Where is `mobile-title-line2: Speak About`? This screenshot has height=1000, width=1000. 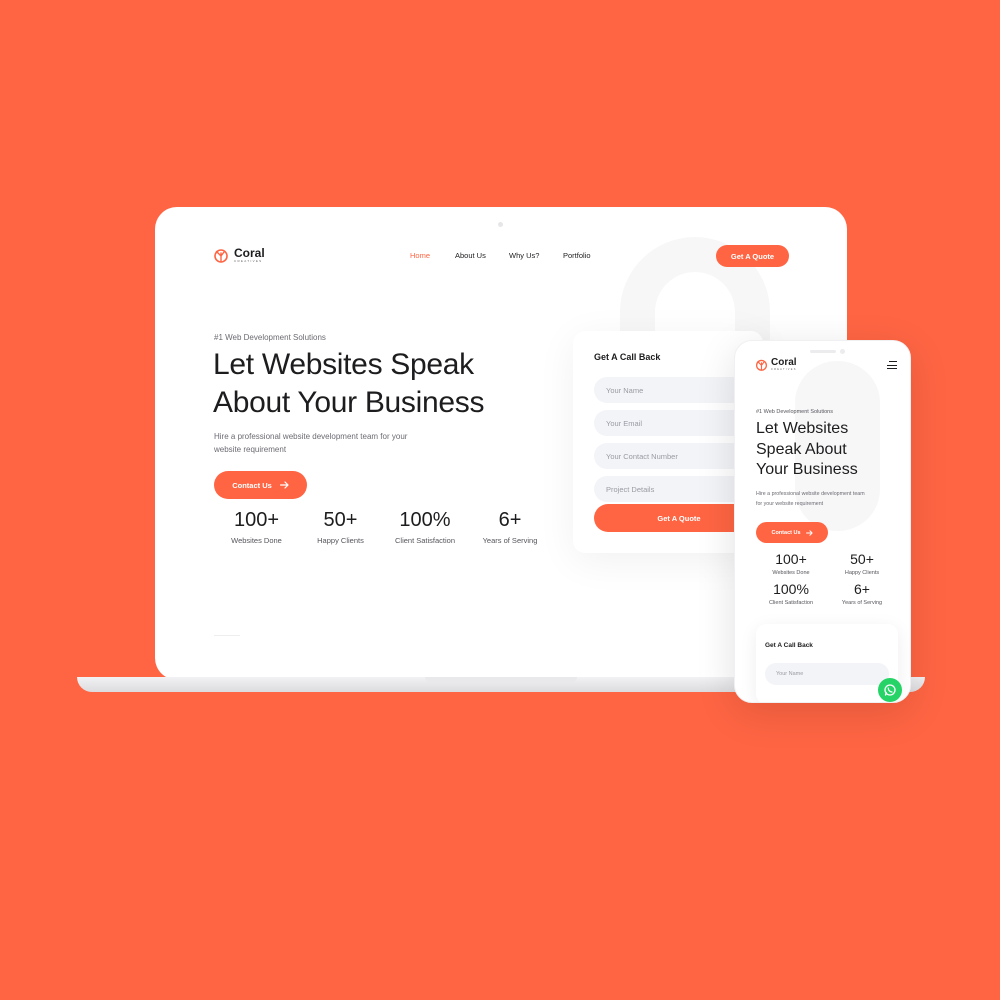
mobile-title-line2: Speak About is located at coordinates (801, 449).